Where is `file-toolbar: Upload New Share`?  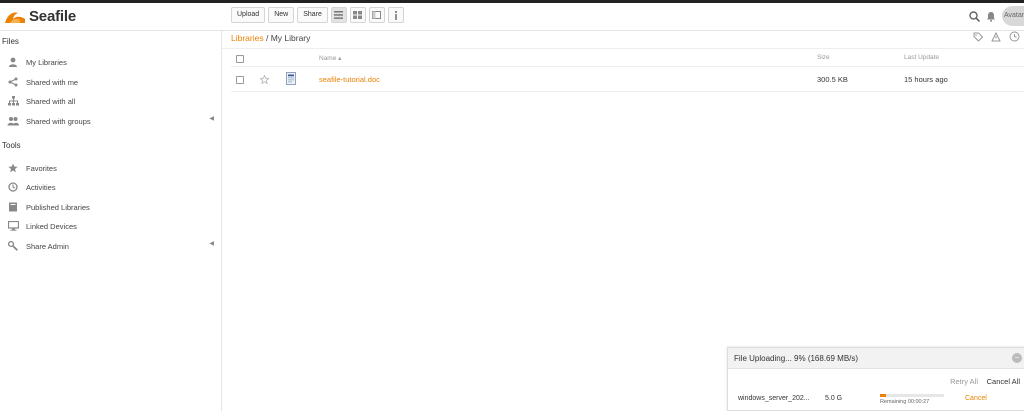
file-toolbar: Upload New Share is located at coordinates (317, 15).